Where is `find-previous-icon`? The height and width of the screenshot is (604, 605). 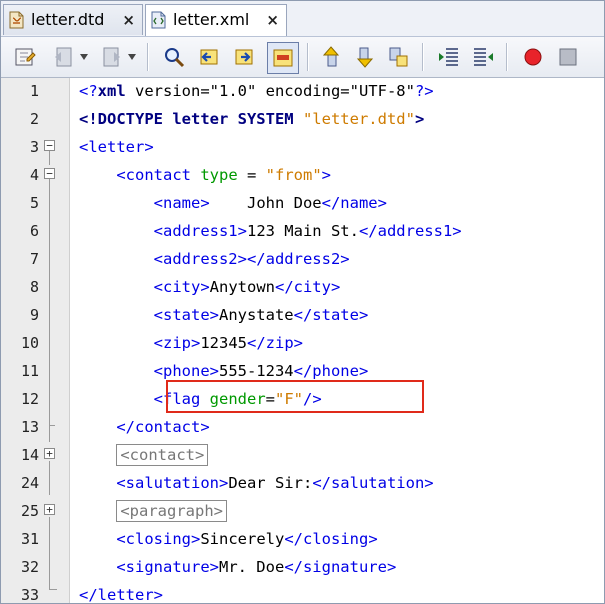
find-previous-icon is located at coordinates (209, 57).